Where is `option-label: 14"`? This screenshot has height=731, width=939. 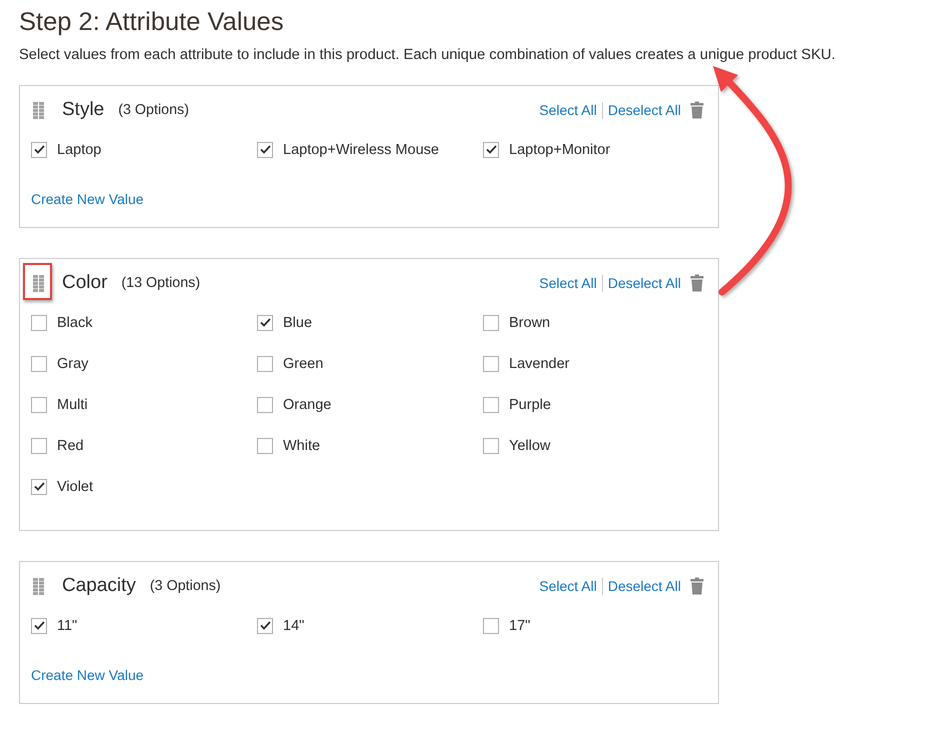 option-label: 14" is located at coordinates (293, 626).